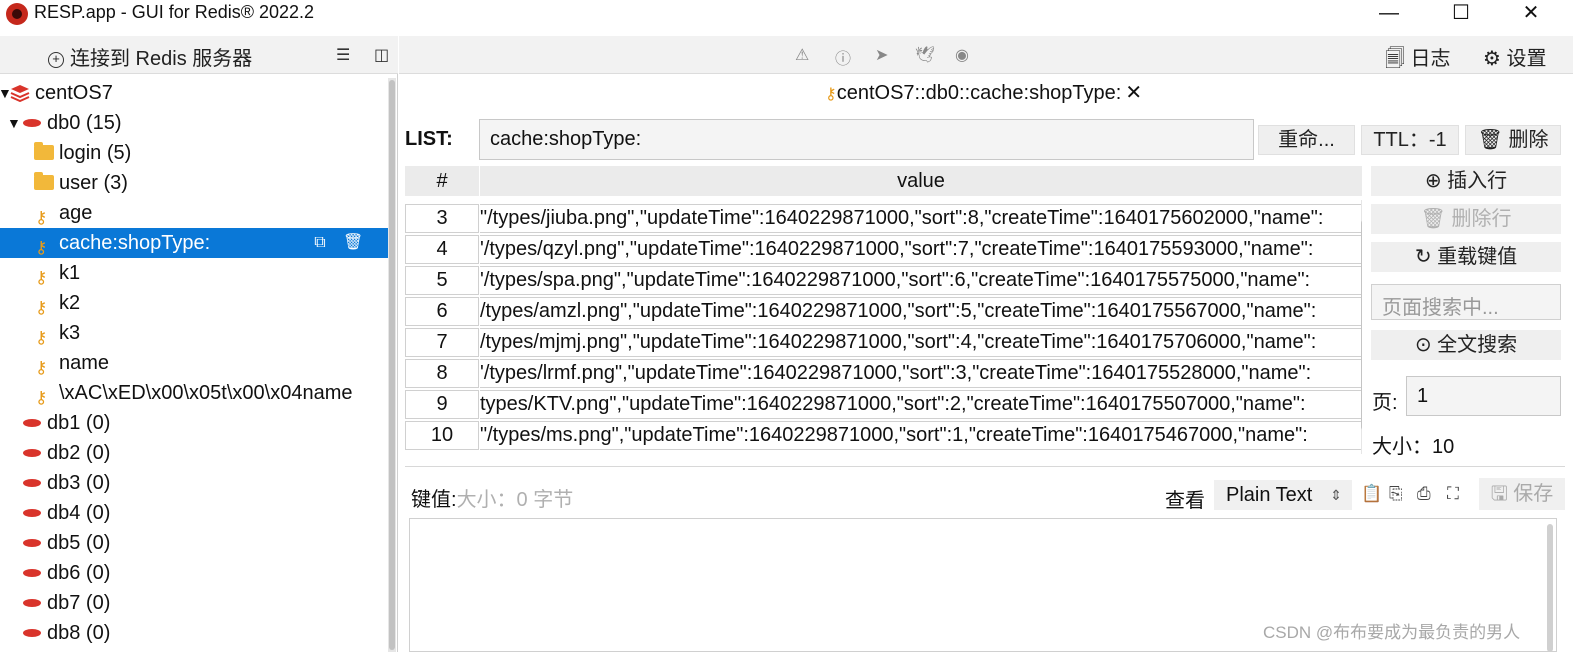  I want to click on delete-key-button: 🗑 删除, so click(1513, 140).